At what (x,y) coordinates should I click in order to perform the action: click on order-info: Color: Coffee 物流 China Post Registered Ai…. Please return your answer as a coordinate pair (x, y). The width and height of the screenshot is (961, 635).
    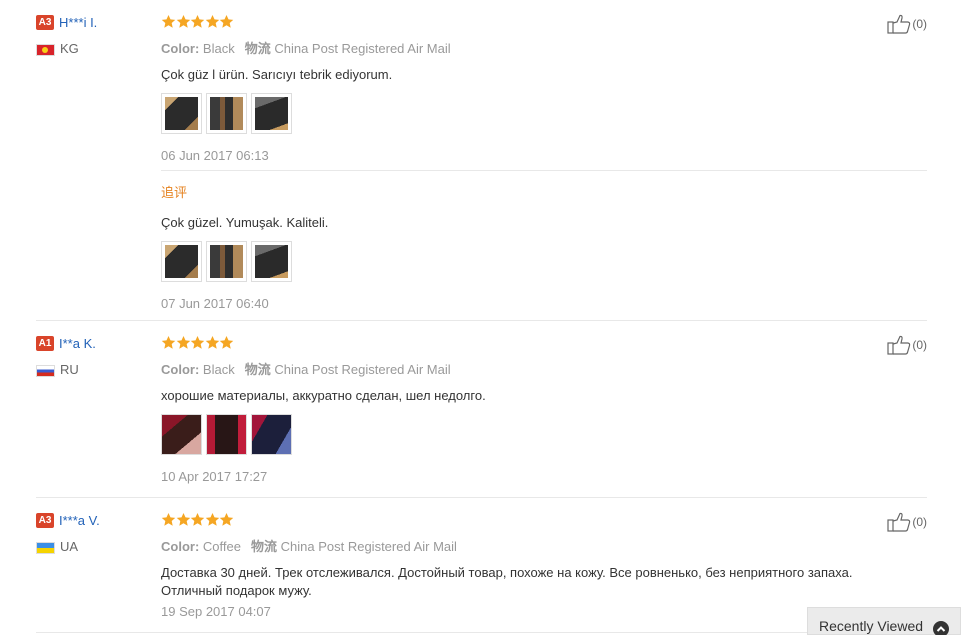
    Looking at the image, I should click on (511, 545).